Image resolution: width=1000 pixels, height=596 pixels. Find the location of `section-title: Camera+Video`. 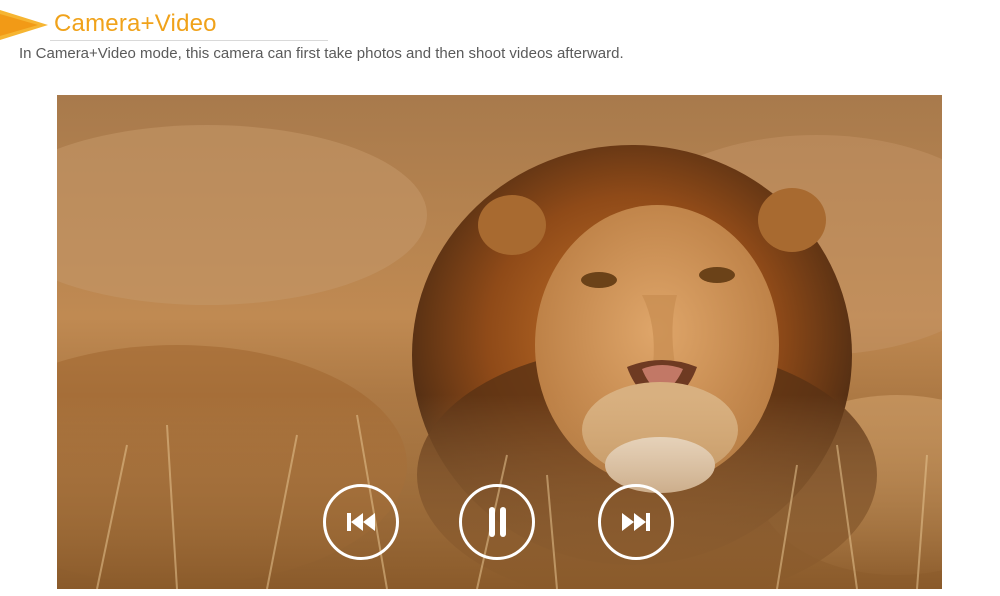

section-title: Camera+Video is located at coordinates (135, 23).